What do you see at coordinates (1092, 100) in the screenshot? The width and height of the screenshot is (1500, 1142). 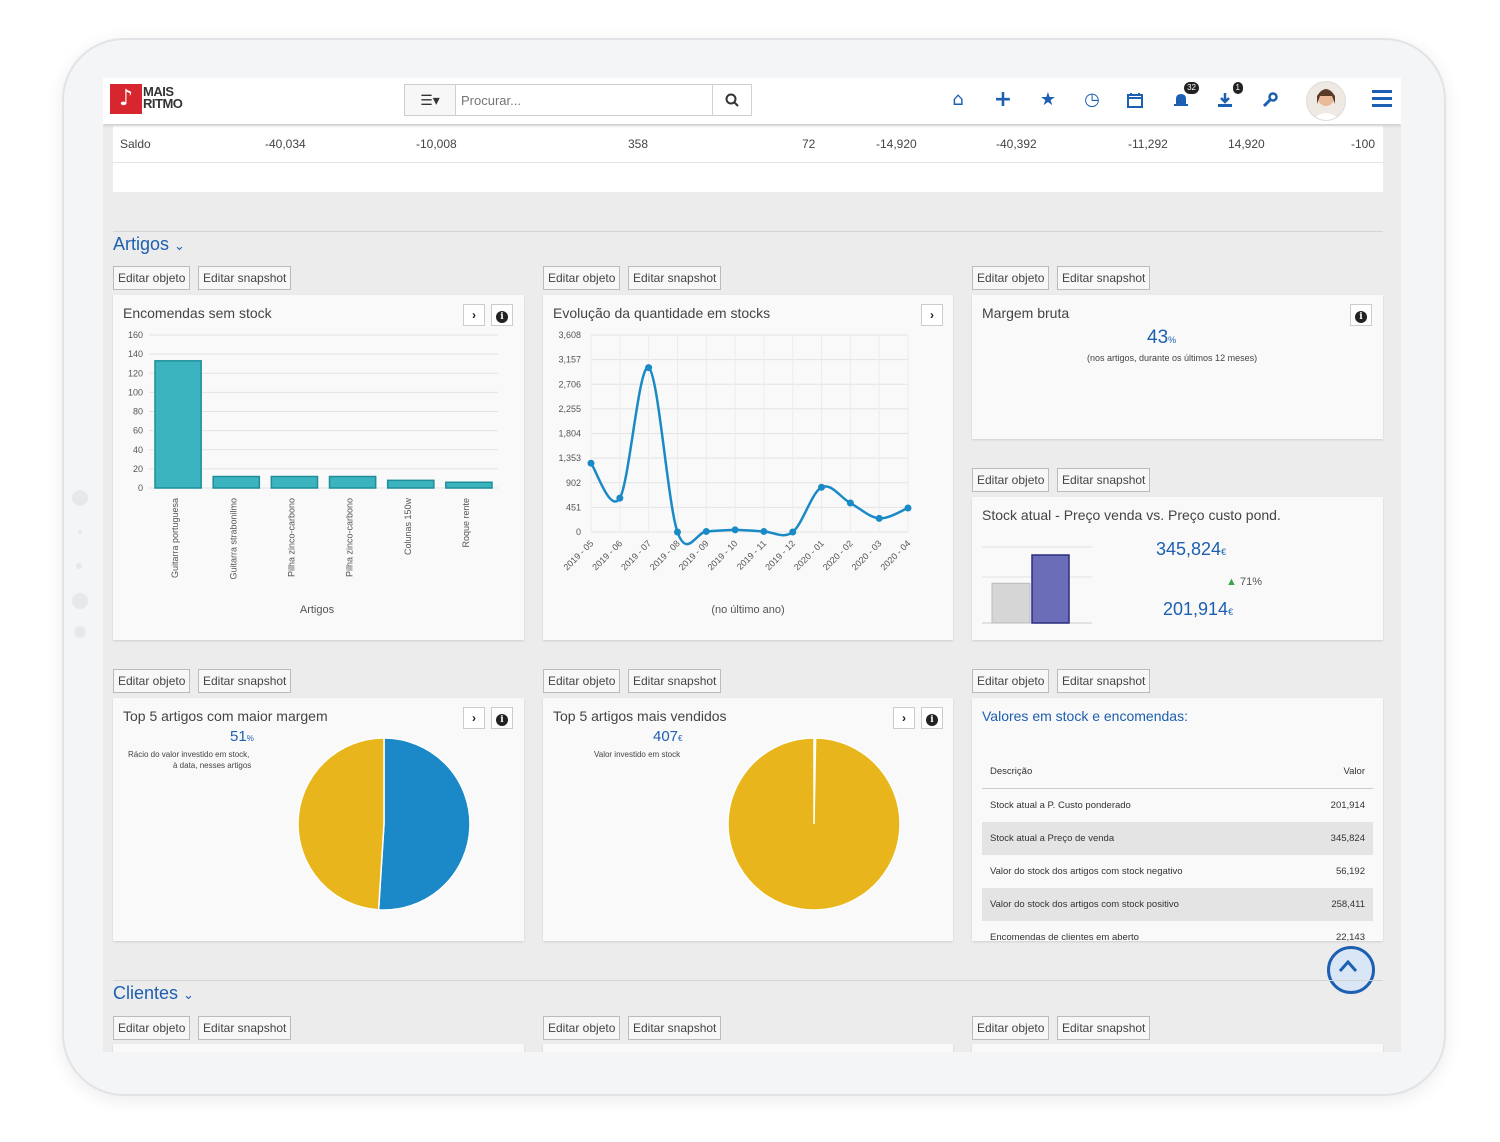 I see `clock-icon: ◷` at bounding box center [1092, 100].